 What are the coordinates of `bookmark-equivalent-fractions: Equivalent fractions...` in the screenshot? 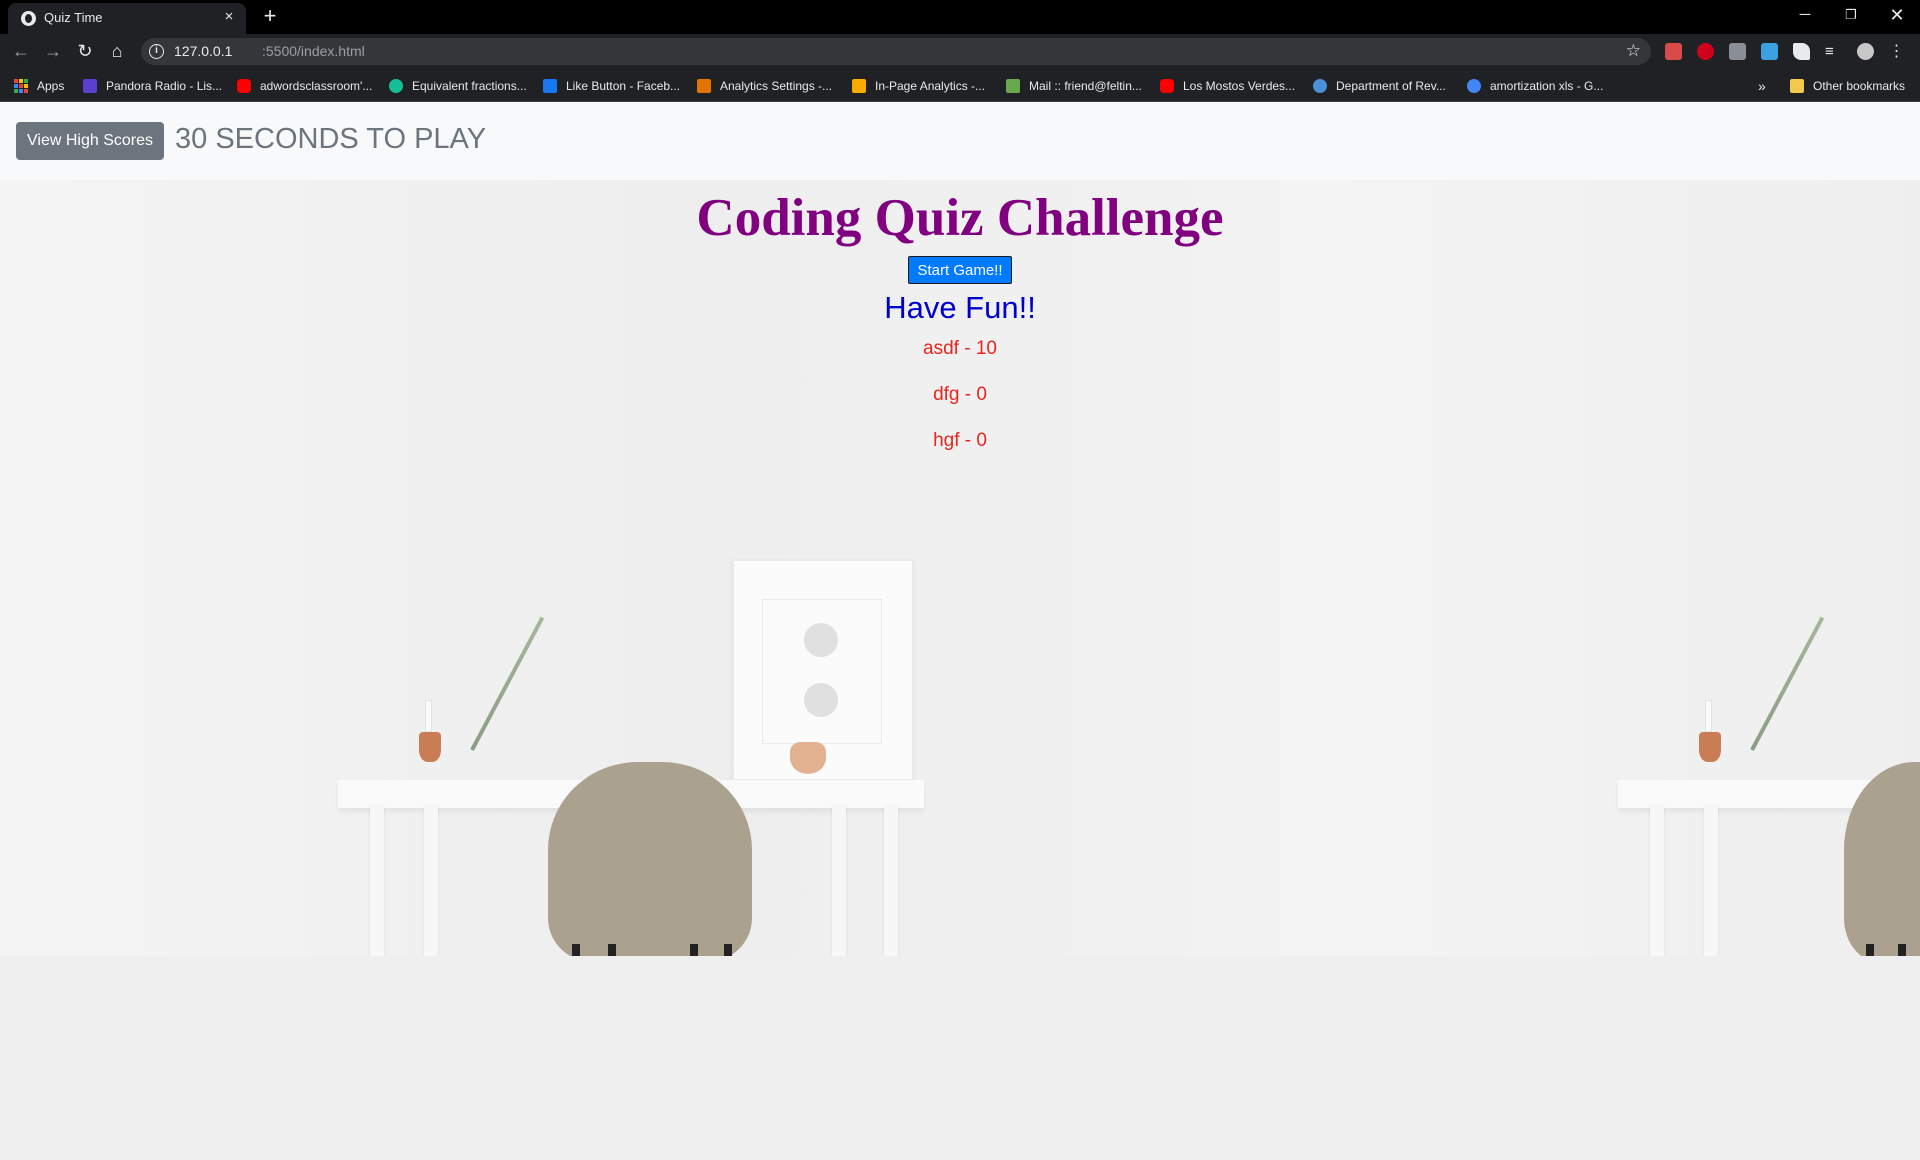 It's located at (458, 86).